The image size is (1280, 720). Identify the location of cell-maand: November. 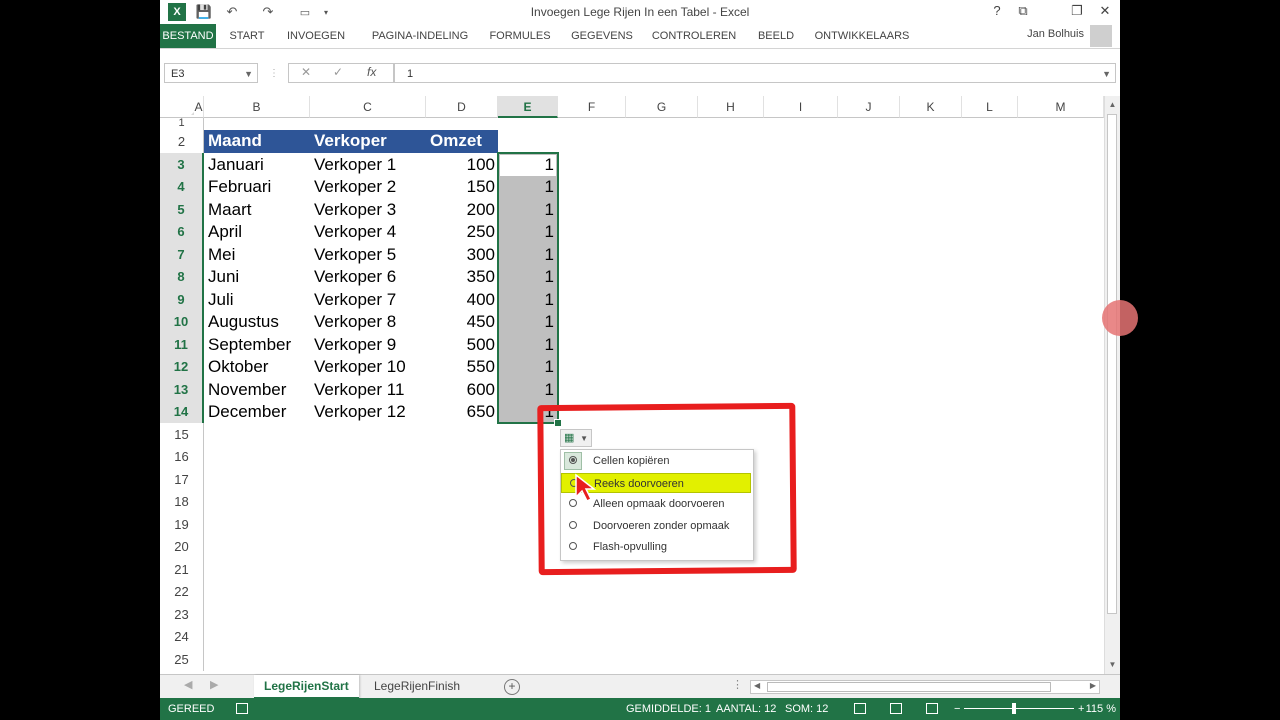
(259, 389).